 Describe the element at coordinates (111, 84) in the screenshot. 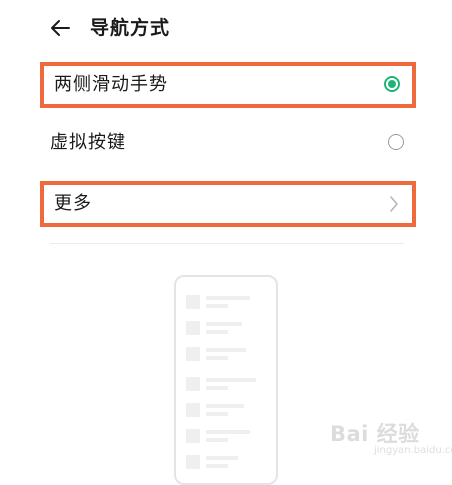

I see `option-label: 两侧滑动手势` at that location.